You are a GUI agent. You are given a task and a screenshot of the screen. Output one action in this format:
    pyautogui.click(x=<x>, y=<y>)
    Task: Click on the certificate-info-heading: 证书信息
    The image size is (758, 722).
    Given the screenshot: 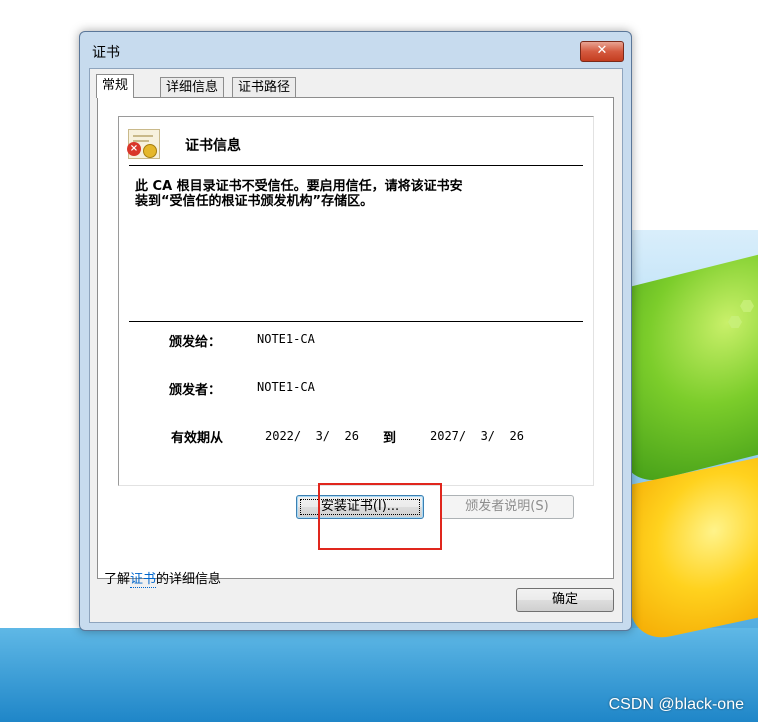 What is the action you would take?
    pyautogui.click(x=213, y=146)
    